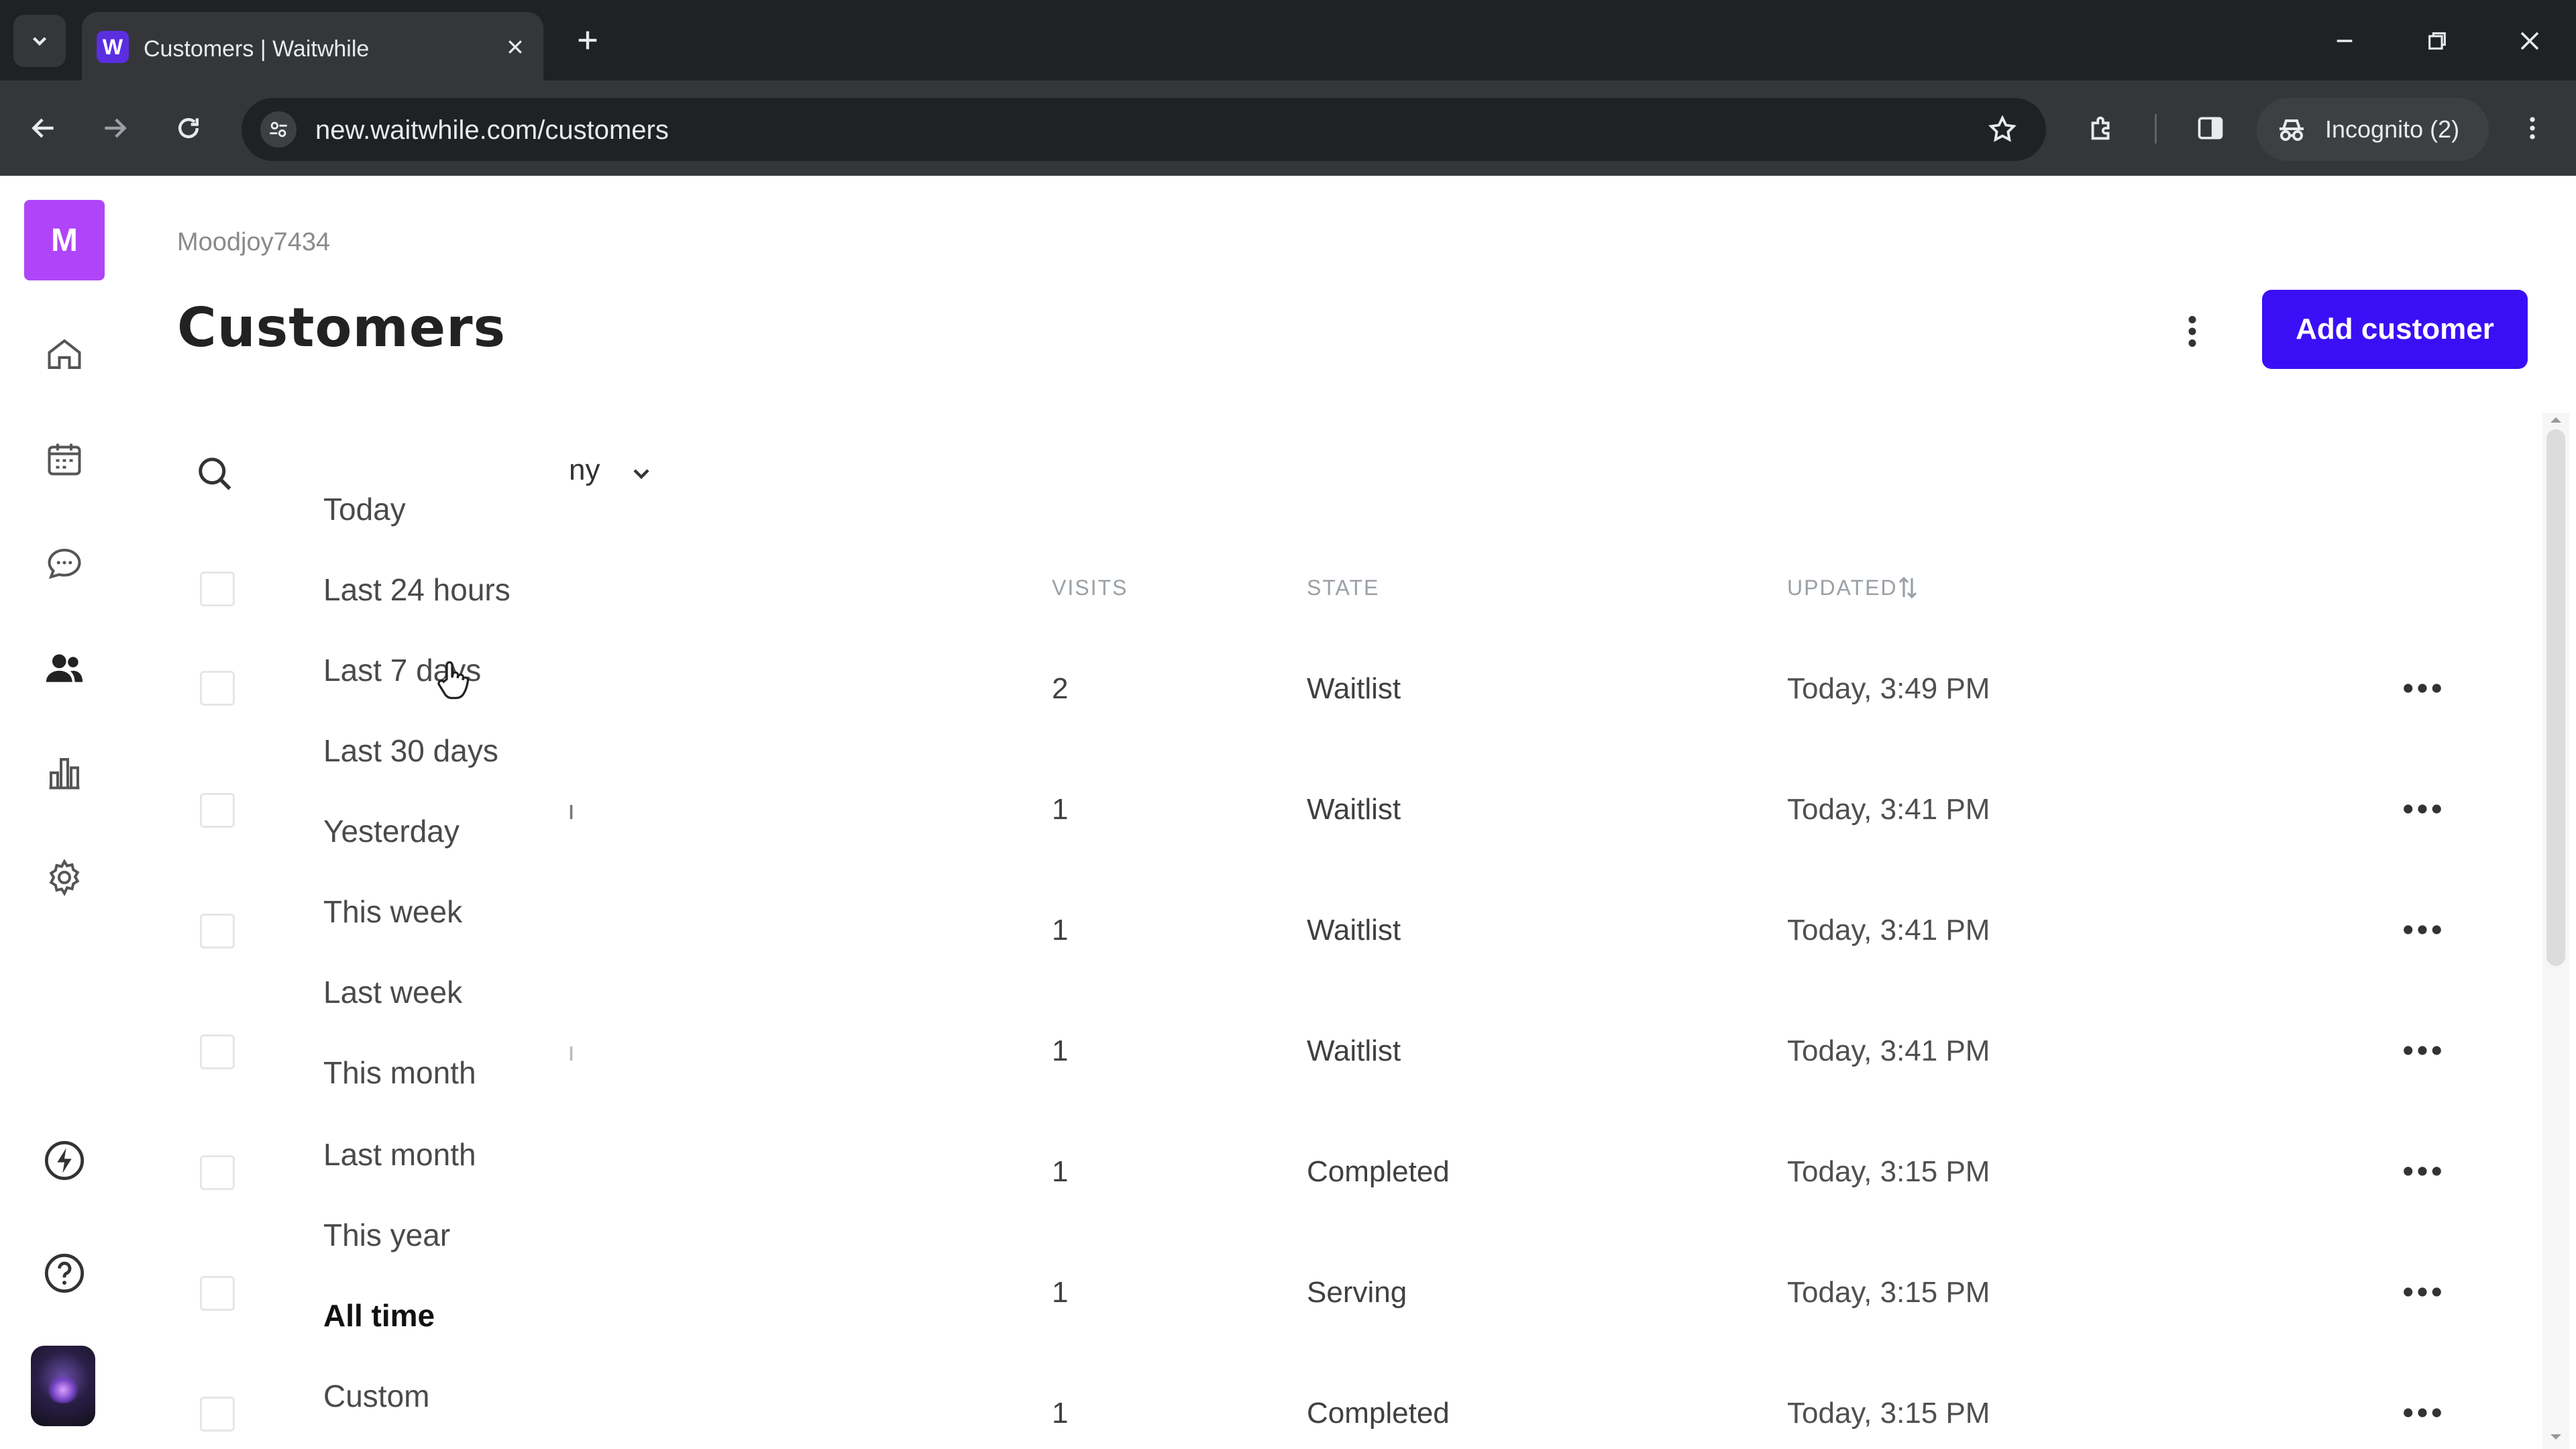 This screenshot has width=2576, height=1449. Describe the element at coordinates (399, 1154) in the screenshot. I see `dropdown-option-last-month: Last month` at that location.